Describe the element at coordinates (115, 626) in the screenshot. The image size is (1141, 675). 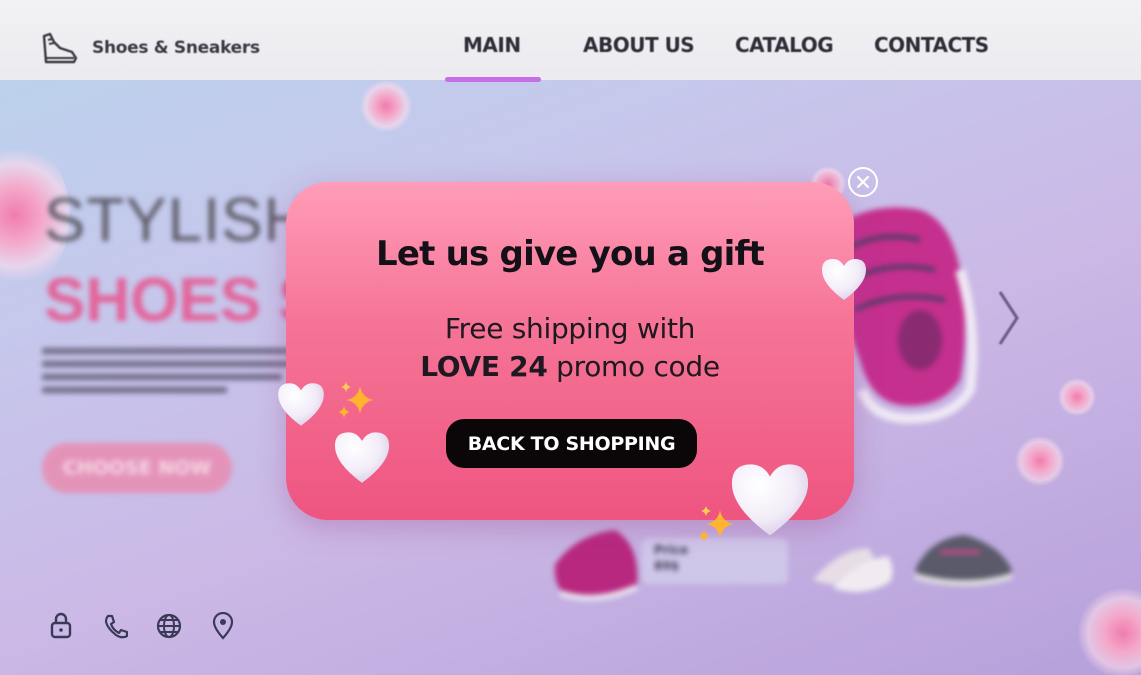
I see `phone-icon` at that location.